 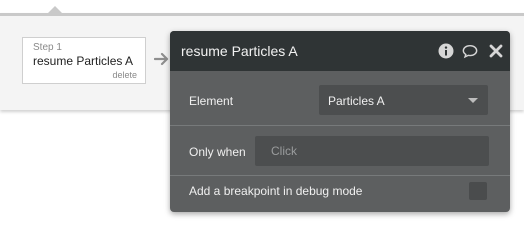 I want to click on step-title: resume Particles A, so click(x=83, y=61).